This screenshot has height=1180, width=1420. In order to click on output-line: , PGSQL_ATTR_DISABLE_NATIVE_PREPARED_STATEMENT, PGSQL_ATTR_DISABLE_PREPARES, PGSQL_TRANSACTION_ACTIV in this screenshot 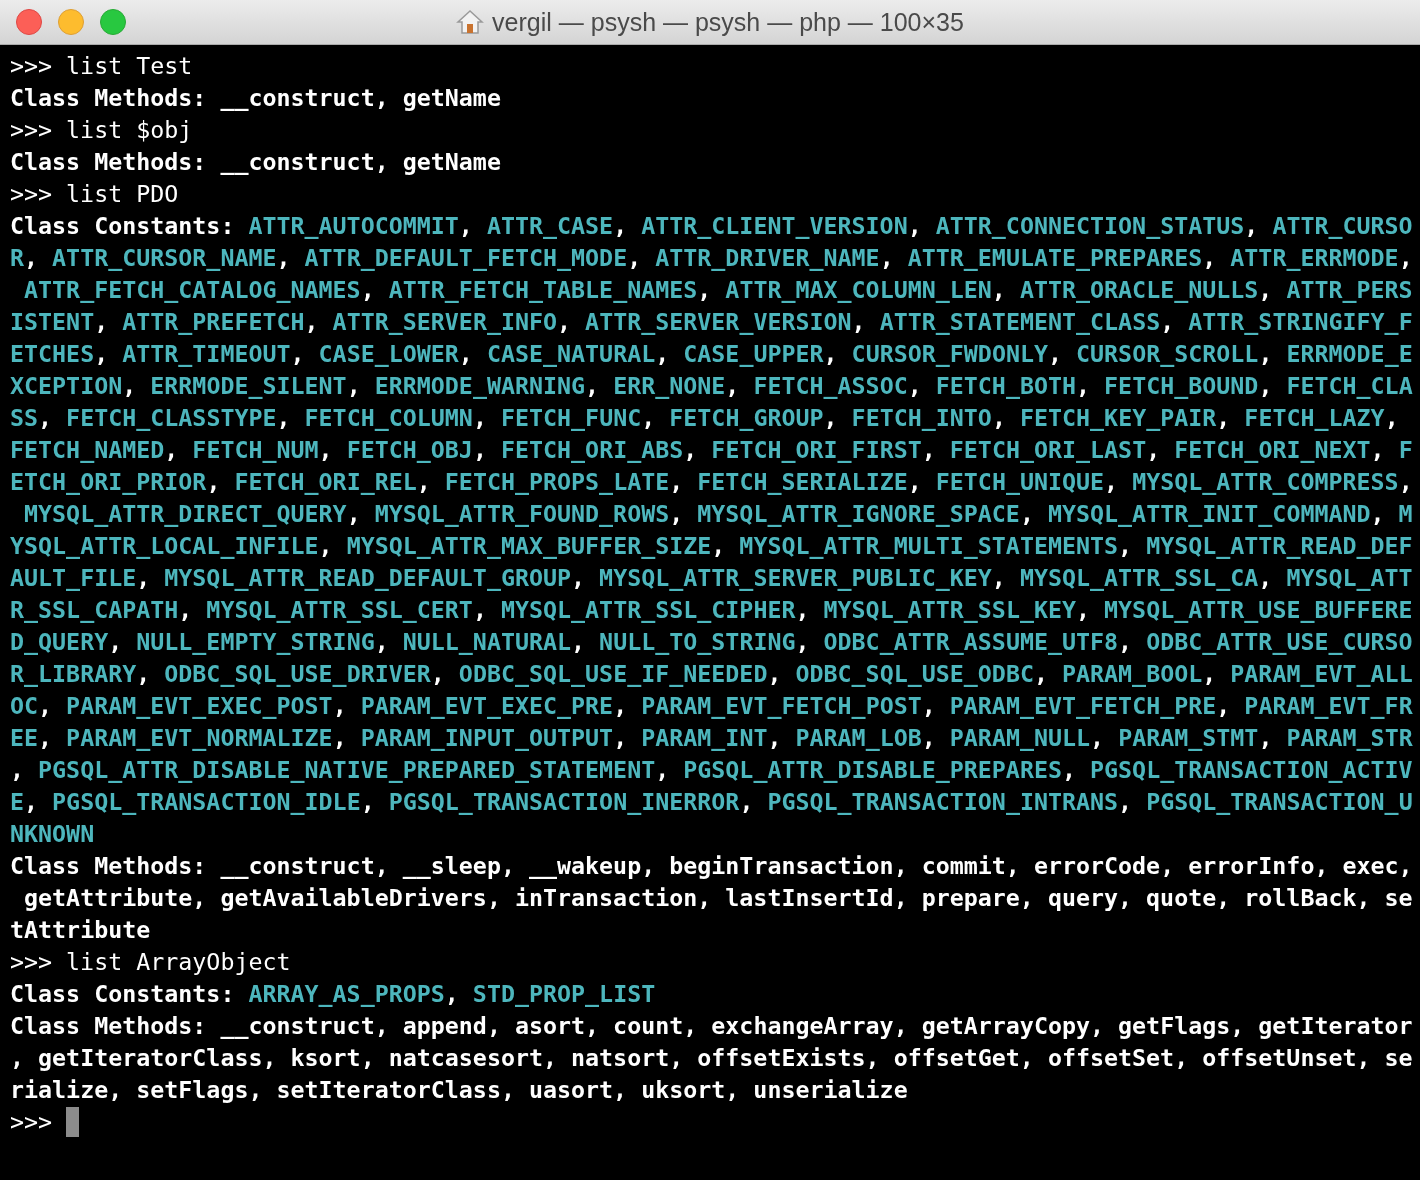, I will do `click(711, 770)`.